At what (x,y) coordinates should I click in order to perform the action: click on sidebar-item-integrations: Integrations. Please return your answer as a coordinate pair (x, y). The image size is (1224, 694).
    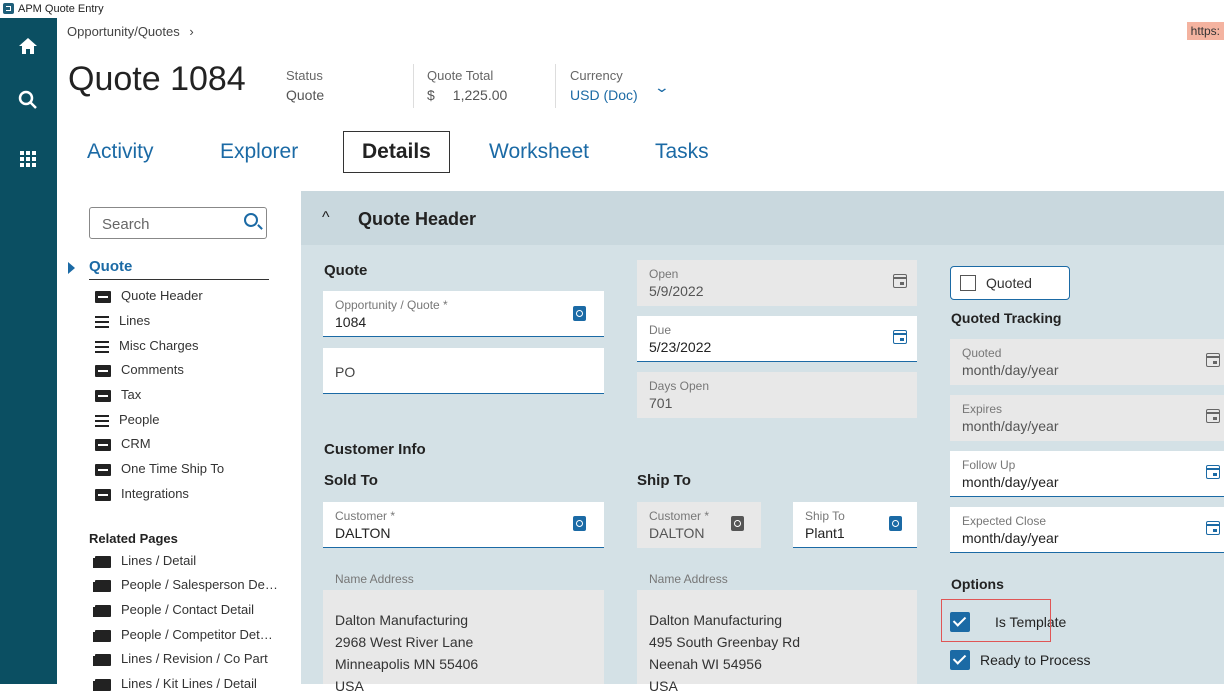
    Looking at the image, I should click on (142, 494).